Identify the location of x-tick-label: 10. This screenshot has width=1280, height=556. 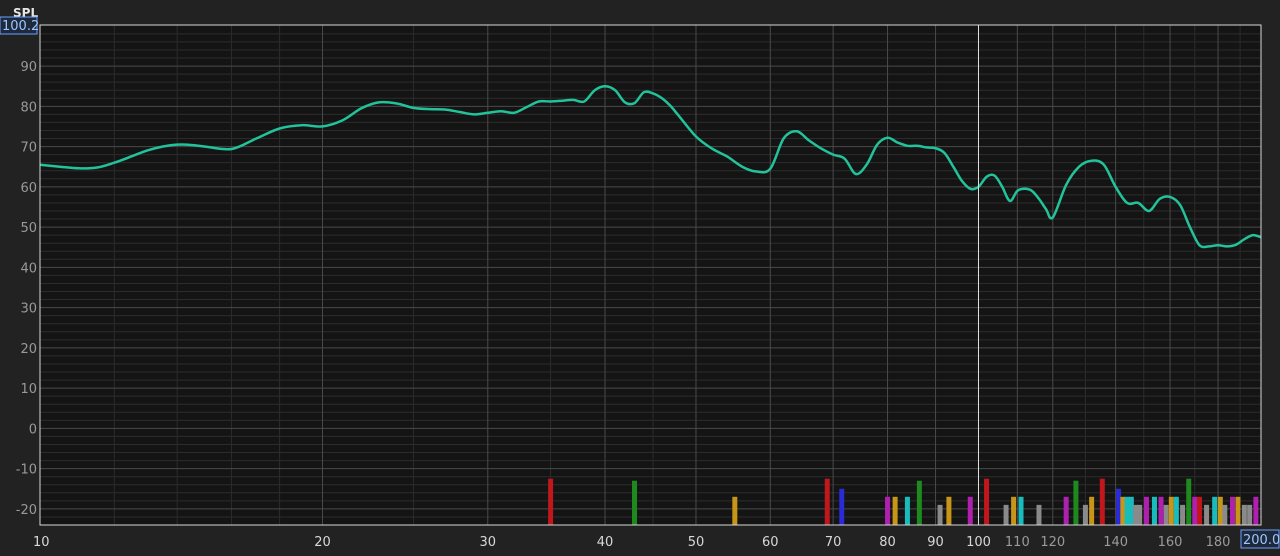
(41, 542).